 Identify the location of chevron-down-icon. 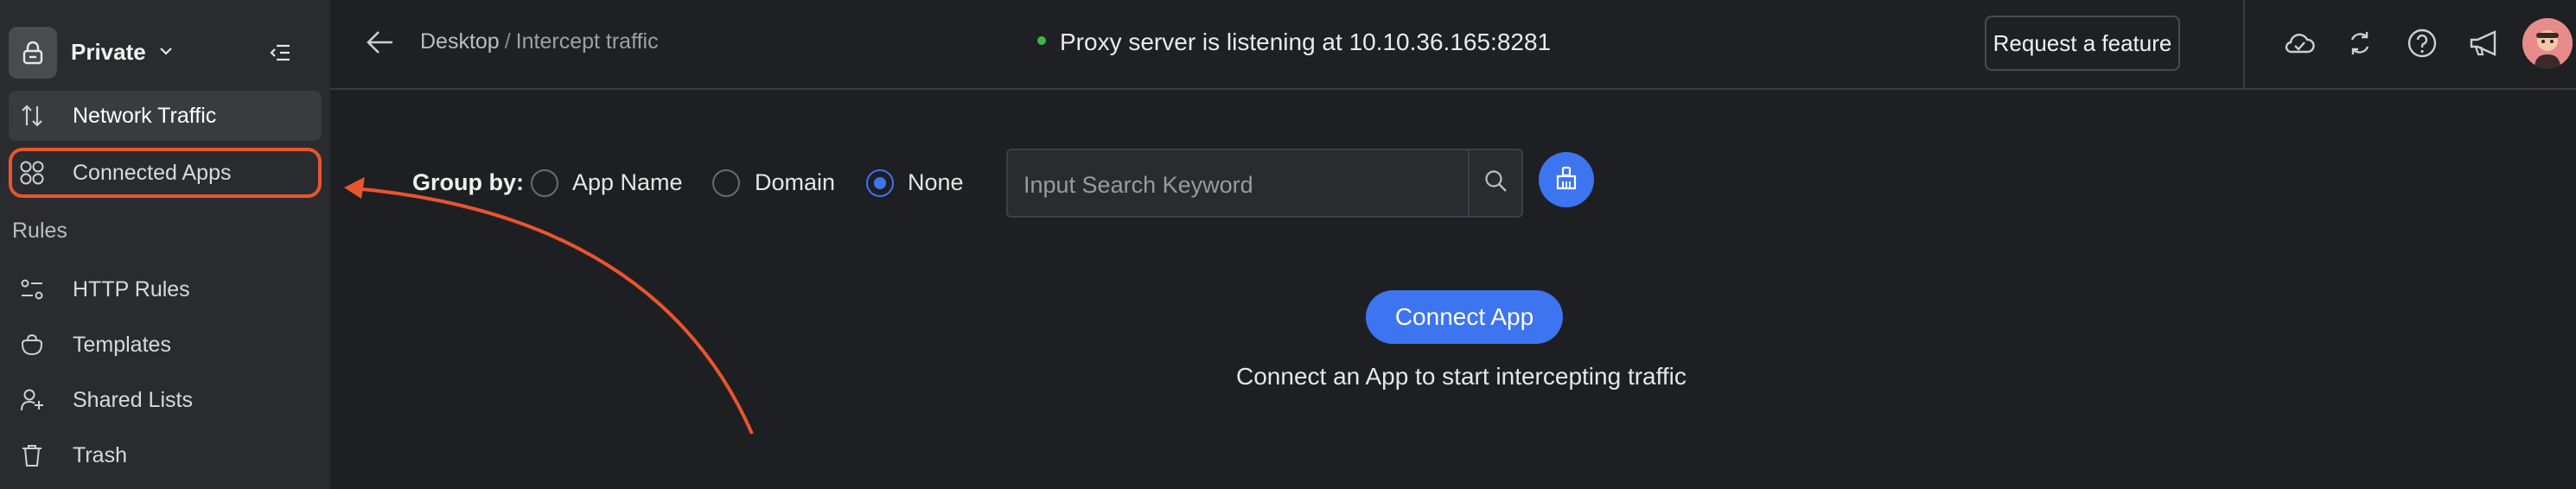
(166, 53).